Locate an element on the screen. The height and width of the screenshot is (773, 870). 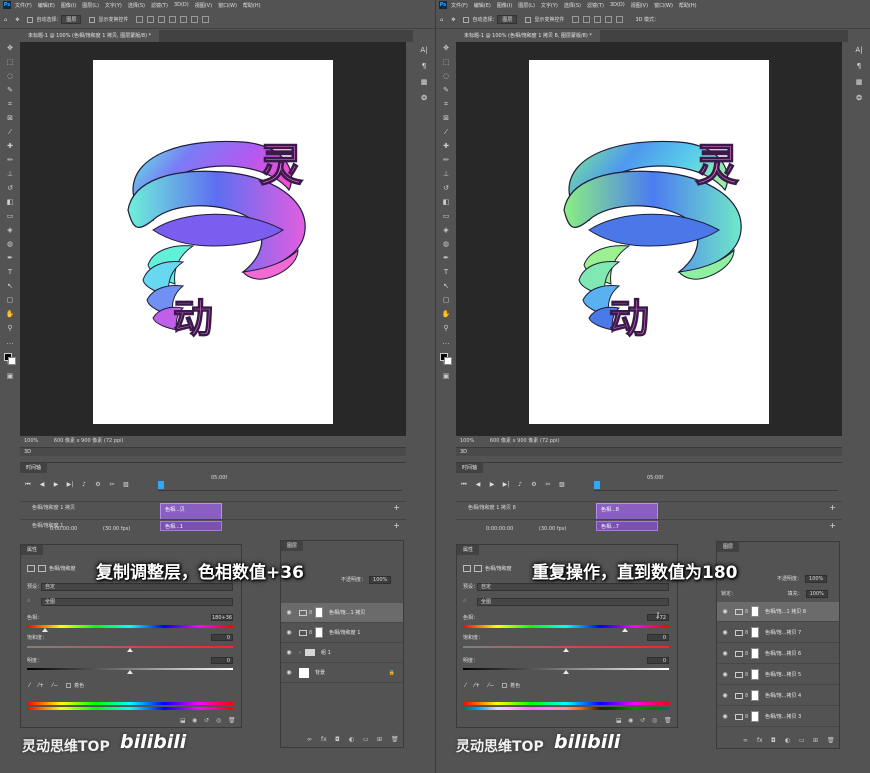
layer-row: ◉ 背景 🔒 is located at coordinates (342, 673).